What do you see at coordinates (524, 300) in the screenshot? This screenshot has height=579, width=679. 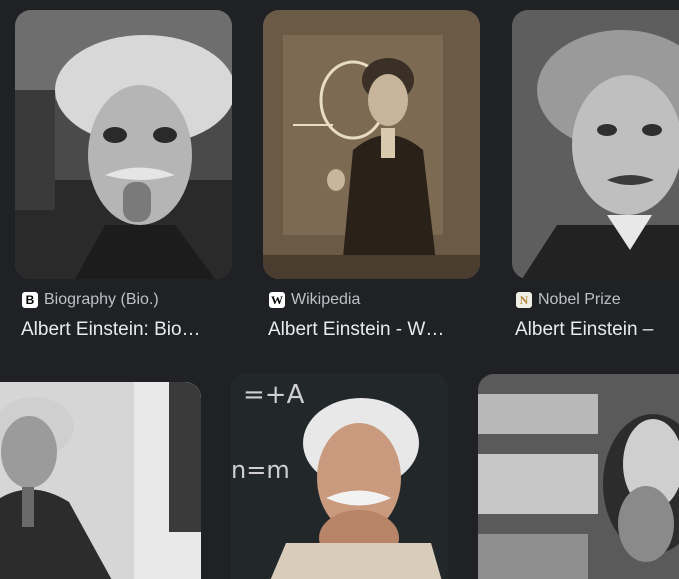 I see `nobel-prize-favicon-icon: N` at bounding box center [524, 300].